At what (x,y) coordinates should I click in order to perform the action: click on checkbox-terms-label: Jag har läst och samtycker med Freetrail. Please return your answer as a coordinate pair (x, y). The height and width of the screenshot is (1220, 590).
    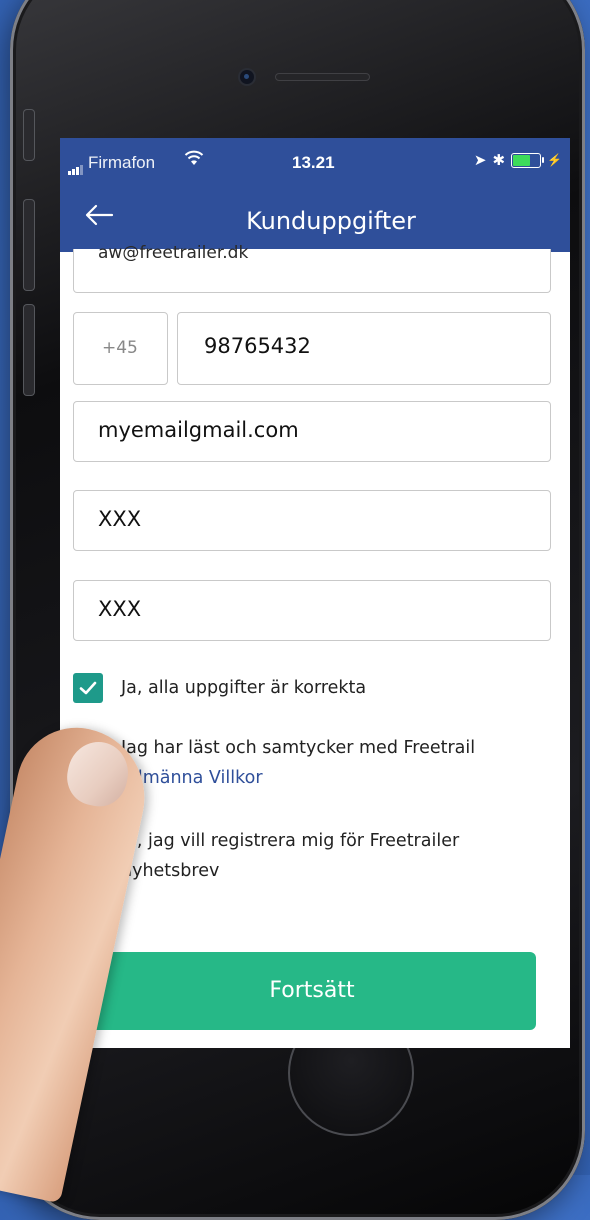
    Looking at the image, I should click on (298, 748).